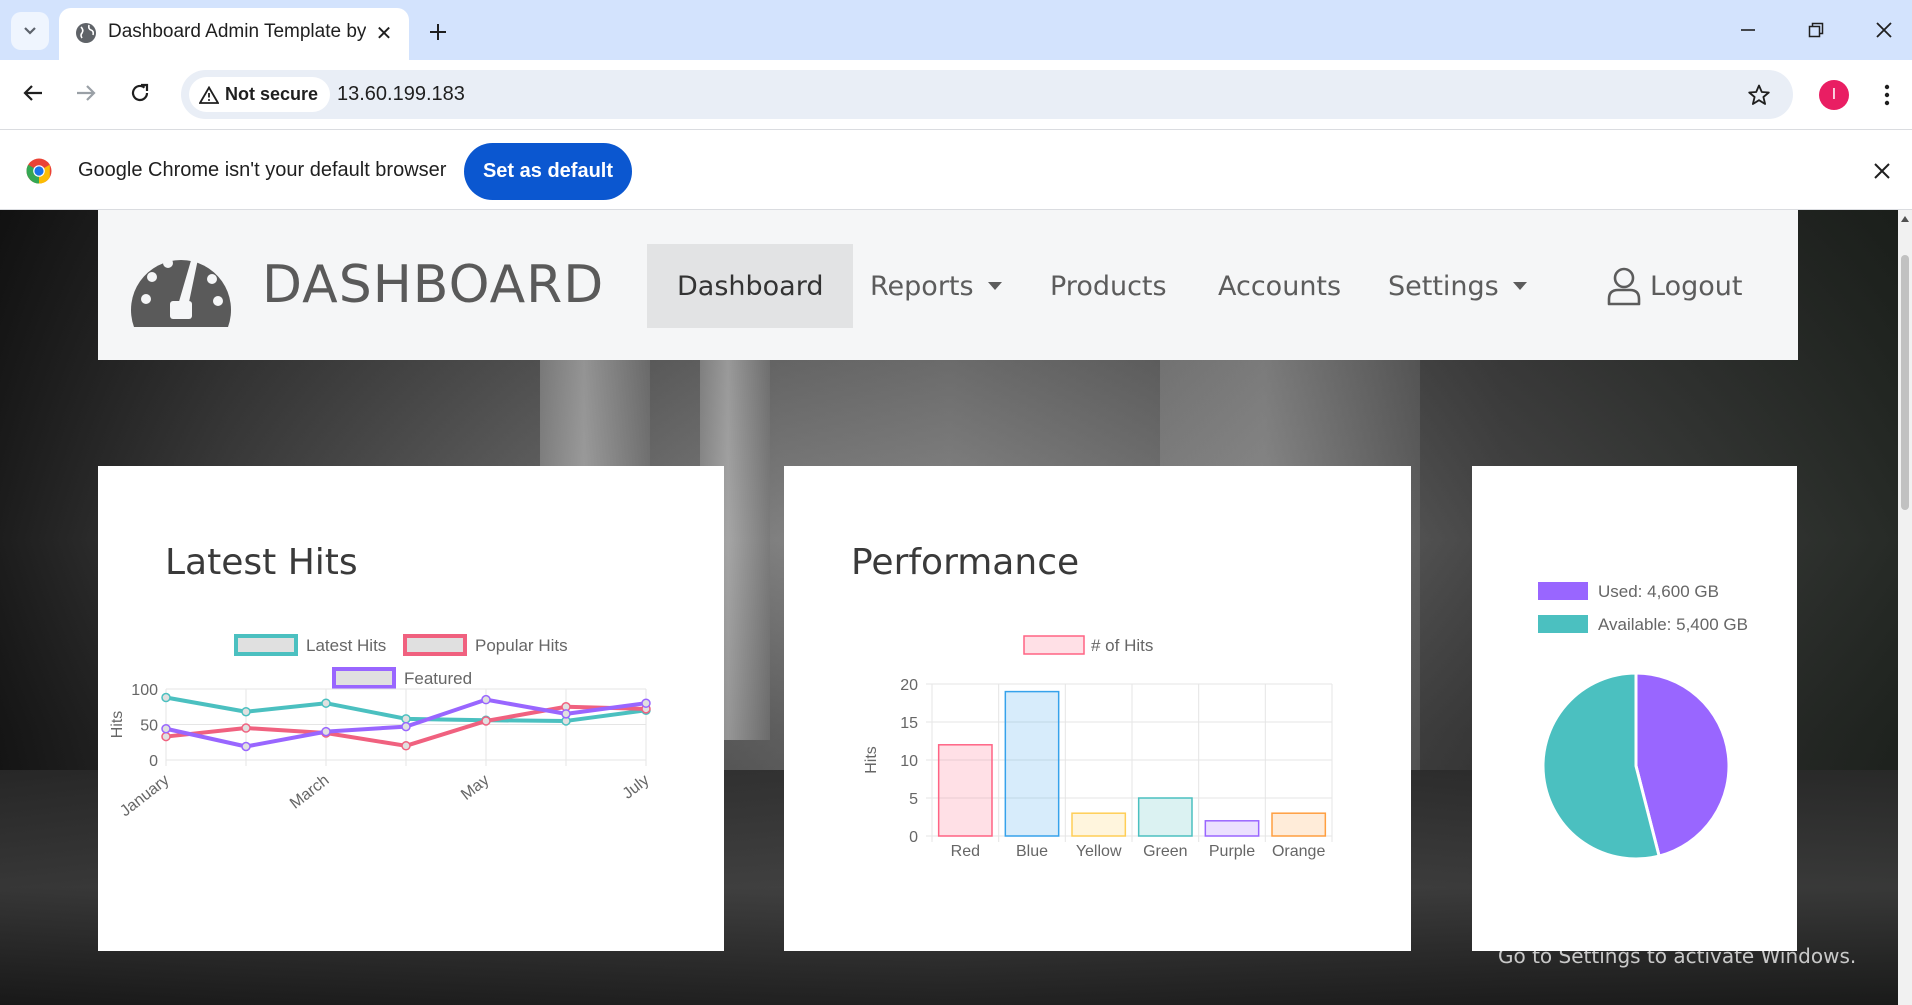 The height and width of the screenshot is (1005, 1912). What do you see at coordinates (965, 562) in the screenshot?
I see `card-title: Performance` at bounding box center [965, 562].